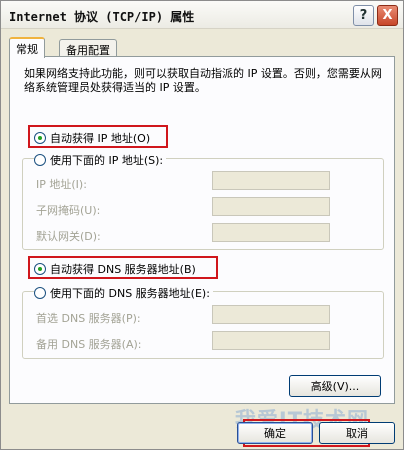 The width and height of the screenshot is (404, 450). I want to click on radio-auto-dns-indicator, so click(40, 269).